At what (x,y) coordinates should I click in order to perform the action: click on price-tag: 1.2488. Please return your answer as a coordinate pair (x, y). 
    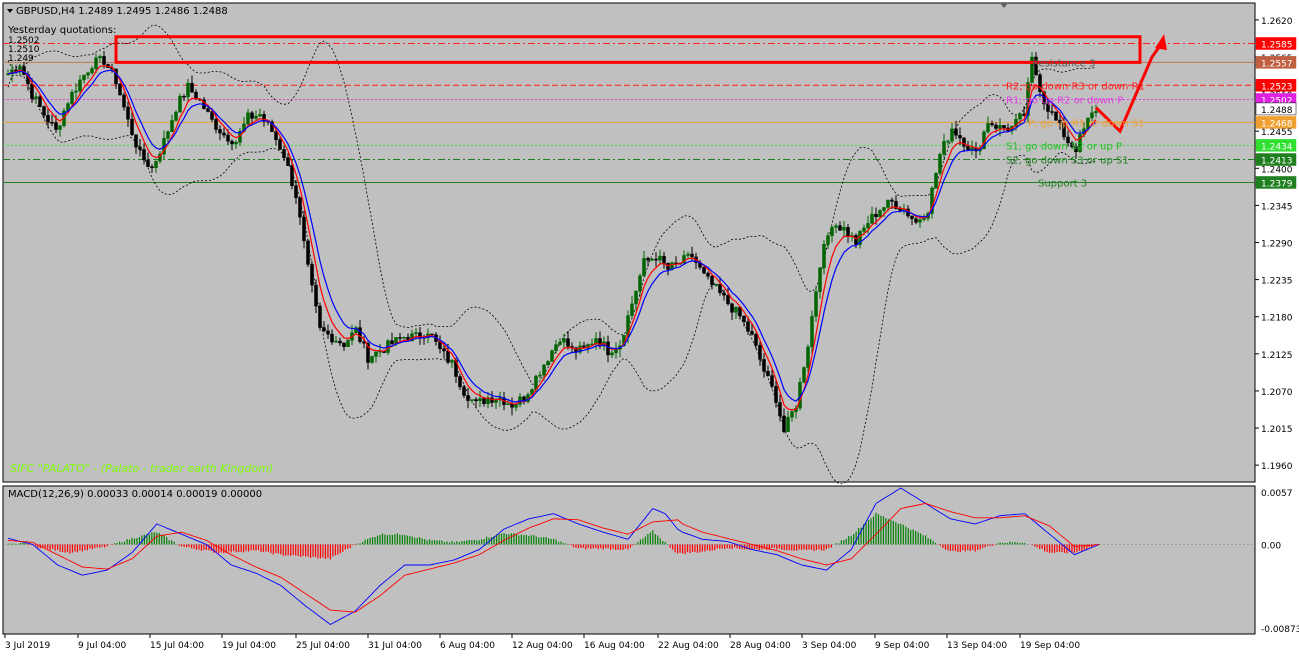
    Looking at the image, I should click on (1276, 109).